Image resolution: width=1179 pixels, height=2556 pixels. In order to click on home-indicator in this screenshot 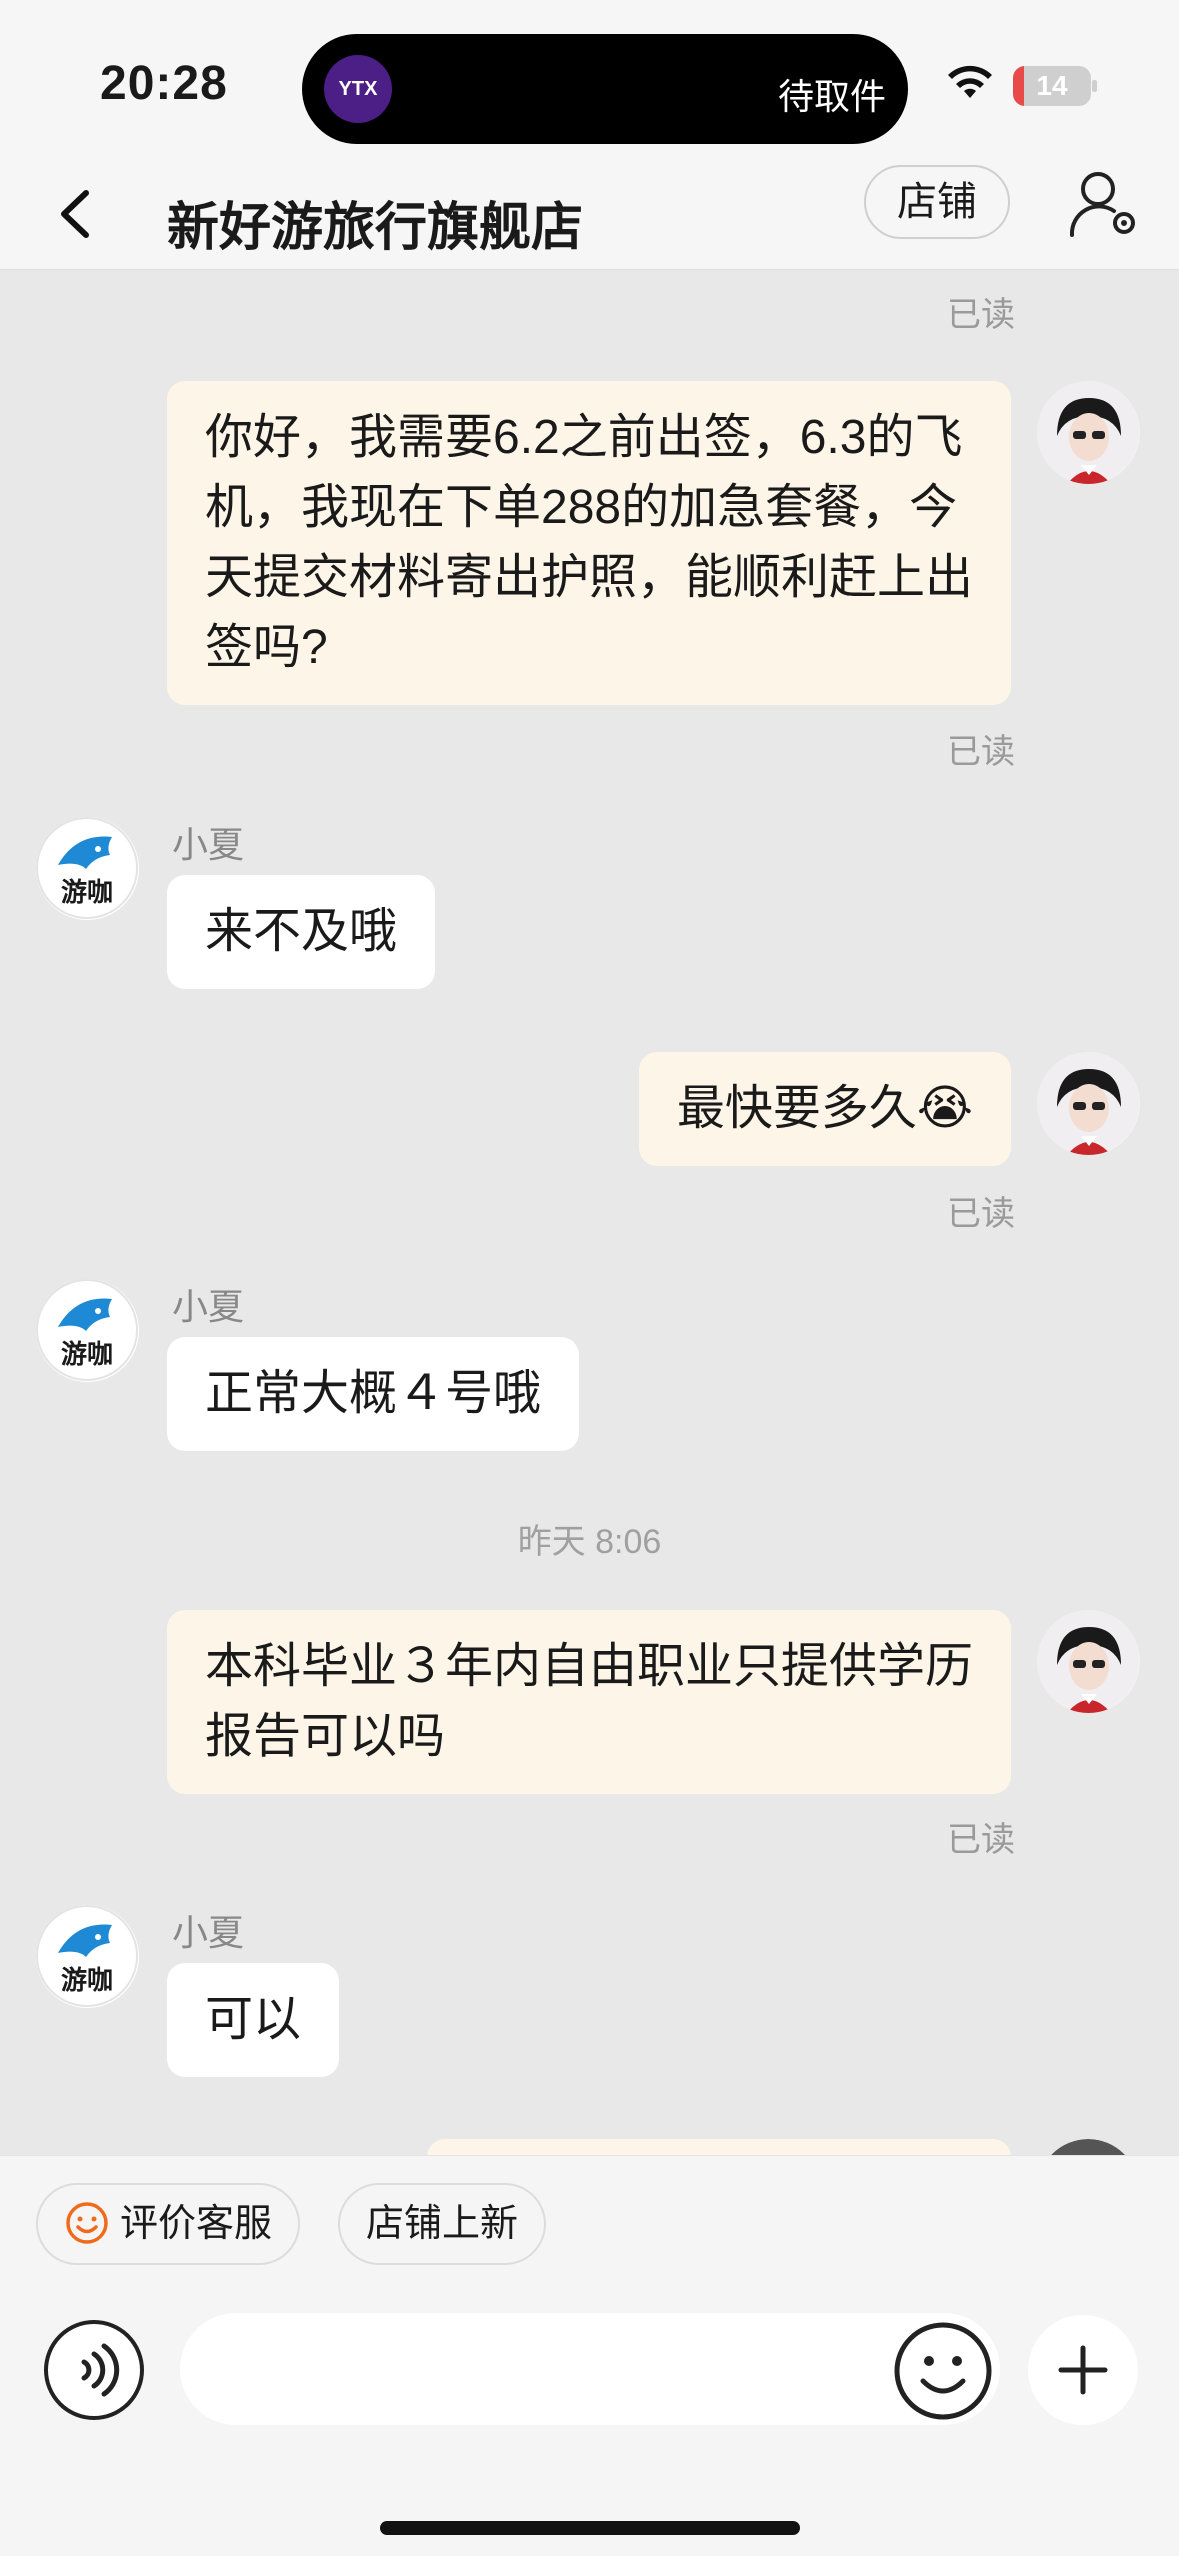, I will do `click(590, 2528)`.